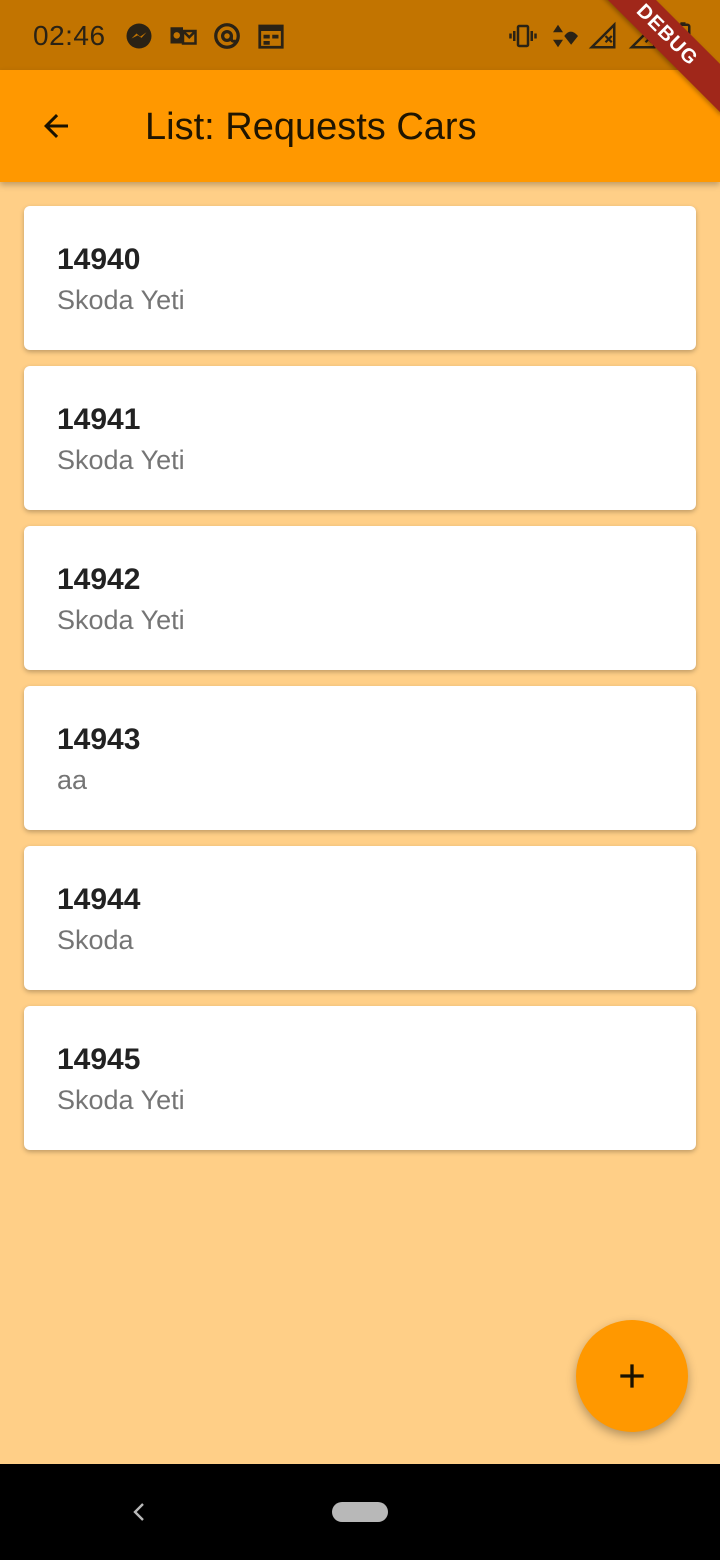 This screenshot has width=720, height=1560. Describe the element at coordinates (227, 36) in the screenshot. I see `at-sign-icon` at that location.